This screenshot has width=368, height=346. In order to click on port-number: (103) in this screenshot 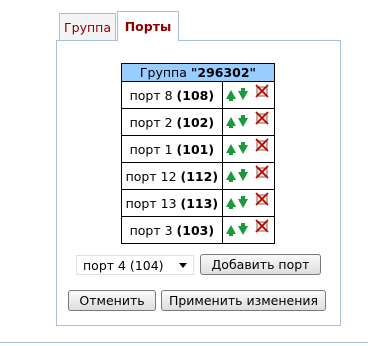, I will do `click(195, 230)`.